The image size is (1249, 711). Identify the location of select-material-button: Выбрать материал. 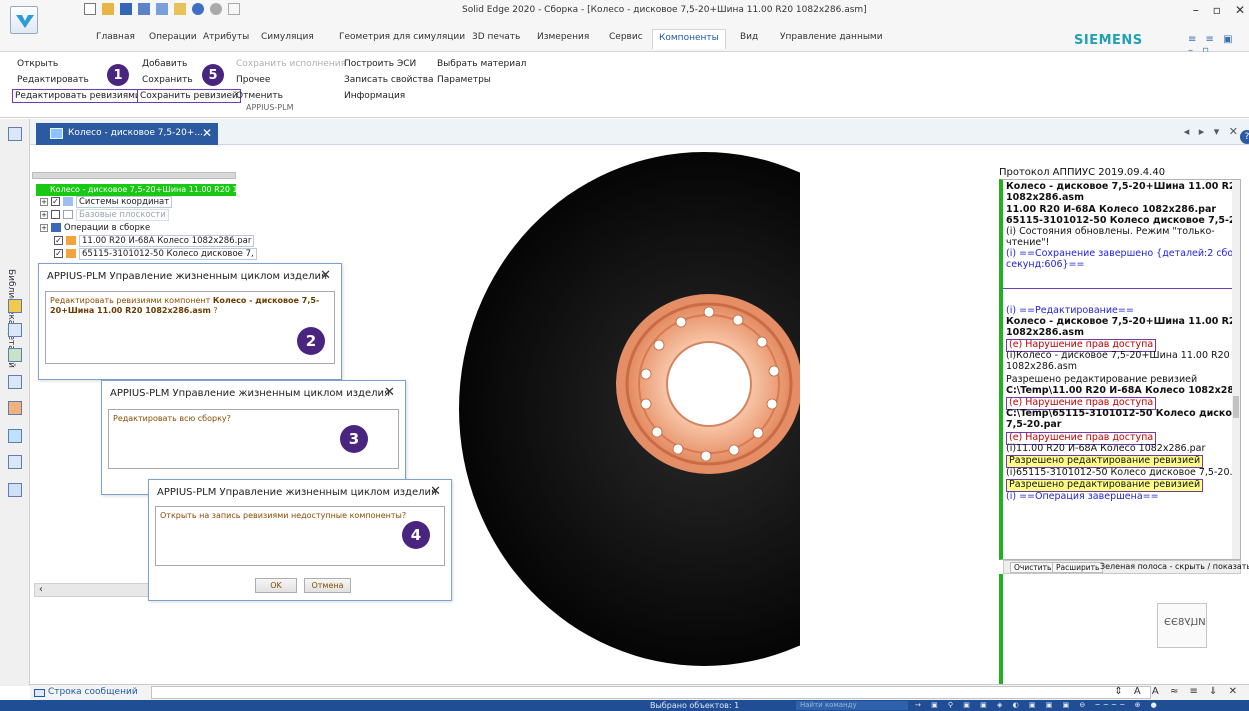
(481, 64).